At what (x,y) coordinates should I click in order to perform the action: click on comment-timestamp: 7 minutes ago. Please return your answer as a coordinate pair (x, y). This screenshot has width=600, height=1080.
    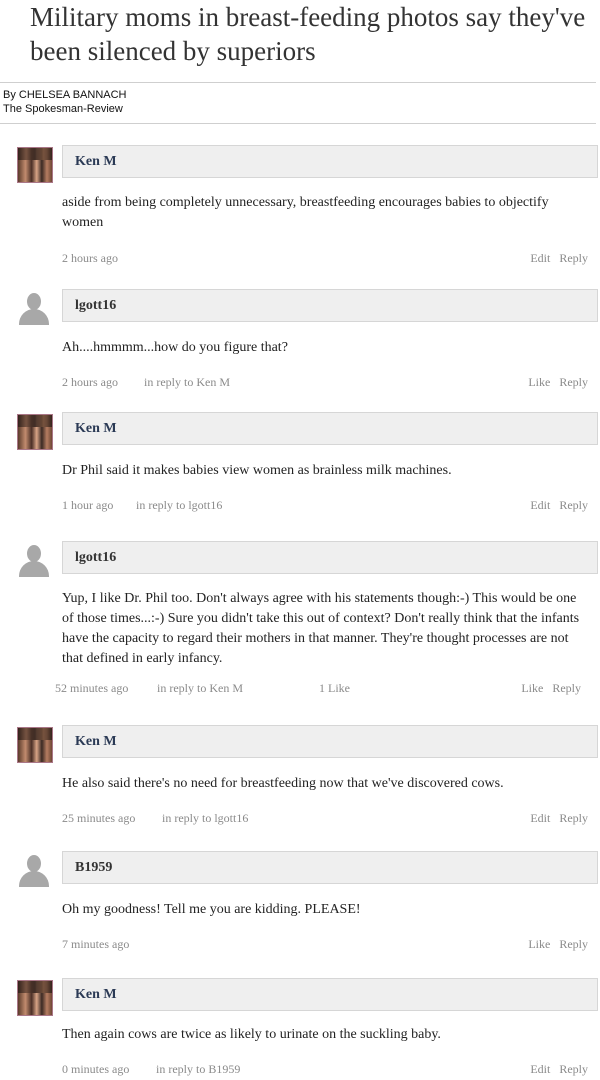
    Looking at the image, I should click on (95, 944).